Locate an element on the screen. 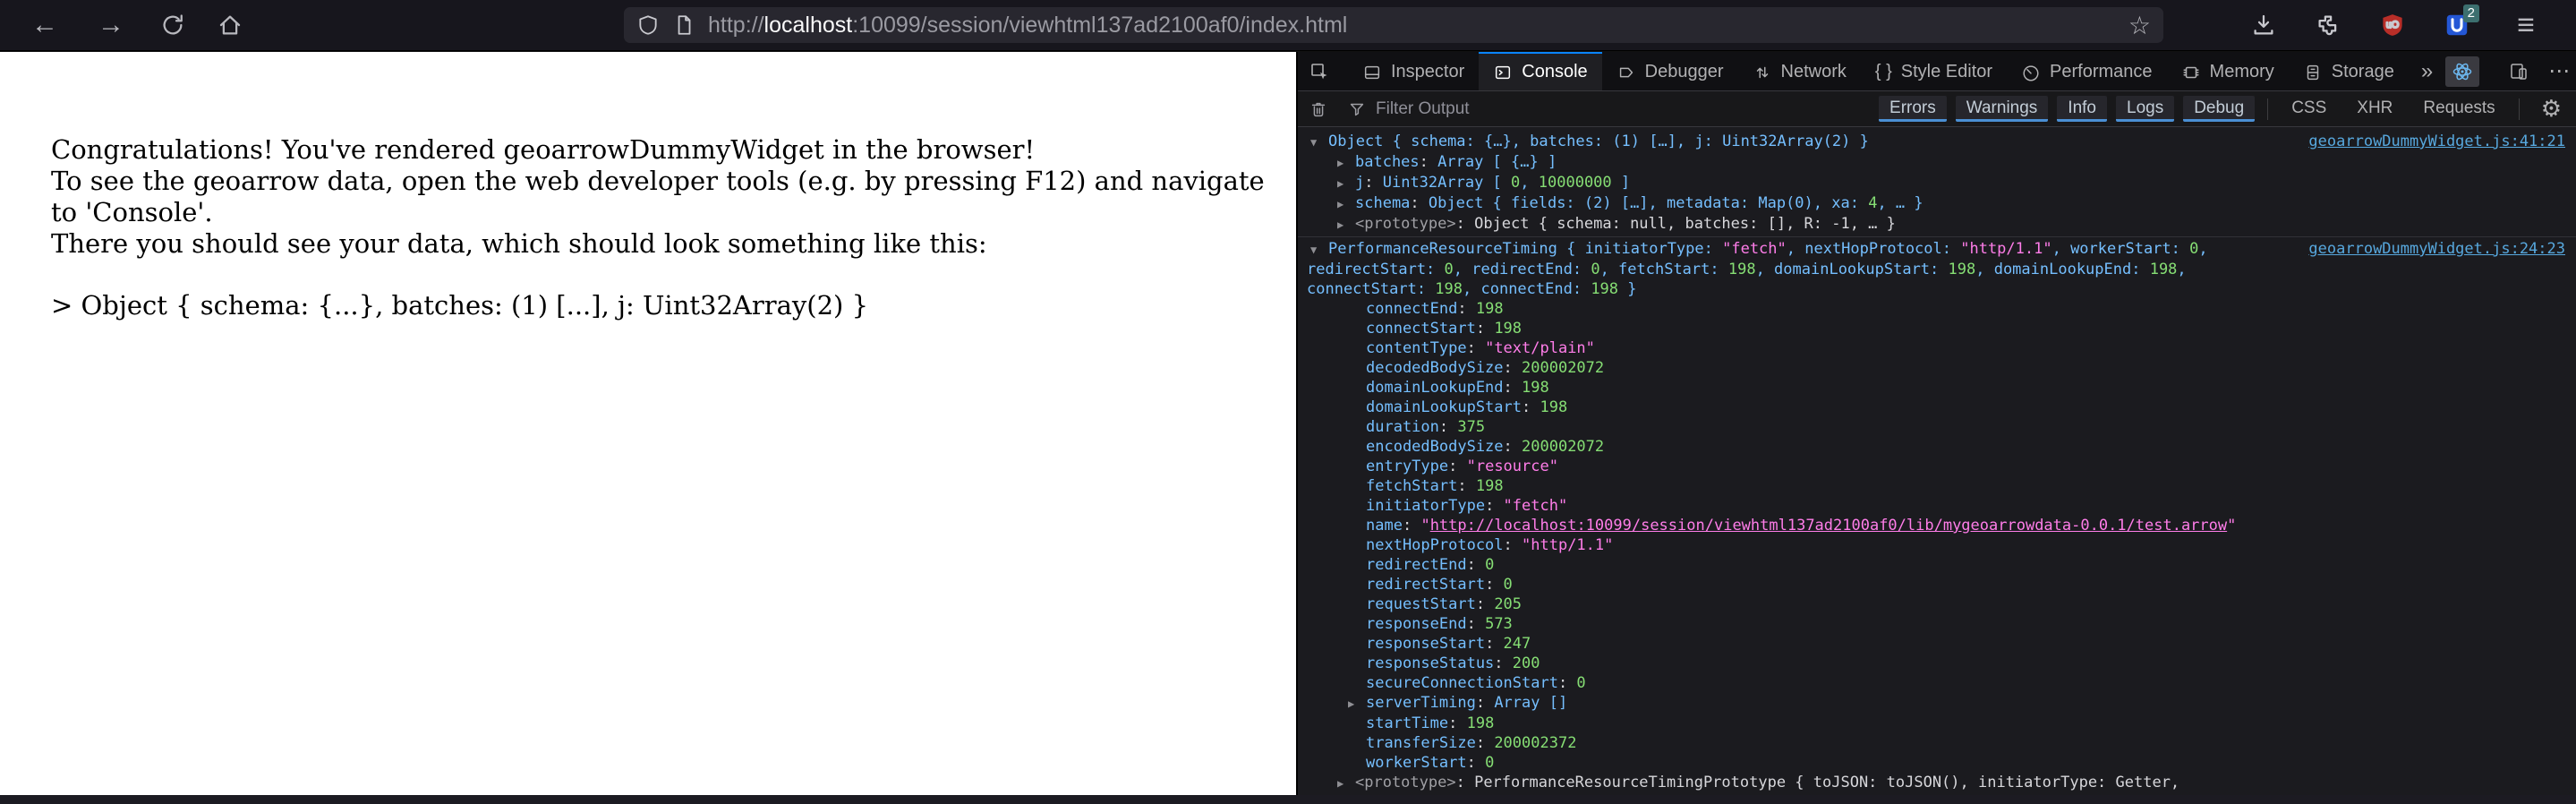  toolbar-right-icons: uO 2 ≡ is located at coordinates (2413, 23).